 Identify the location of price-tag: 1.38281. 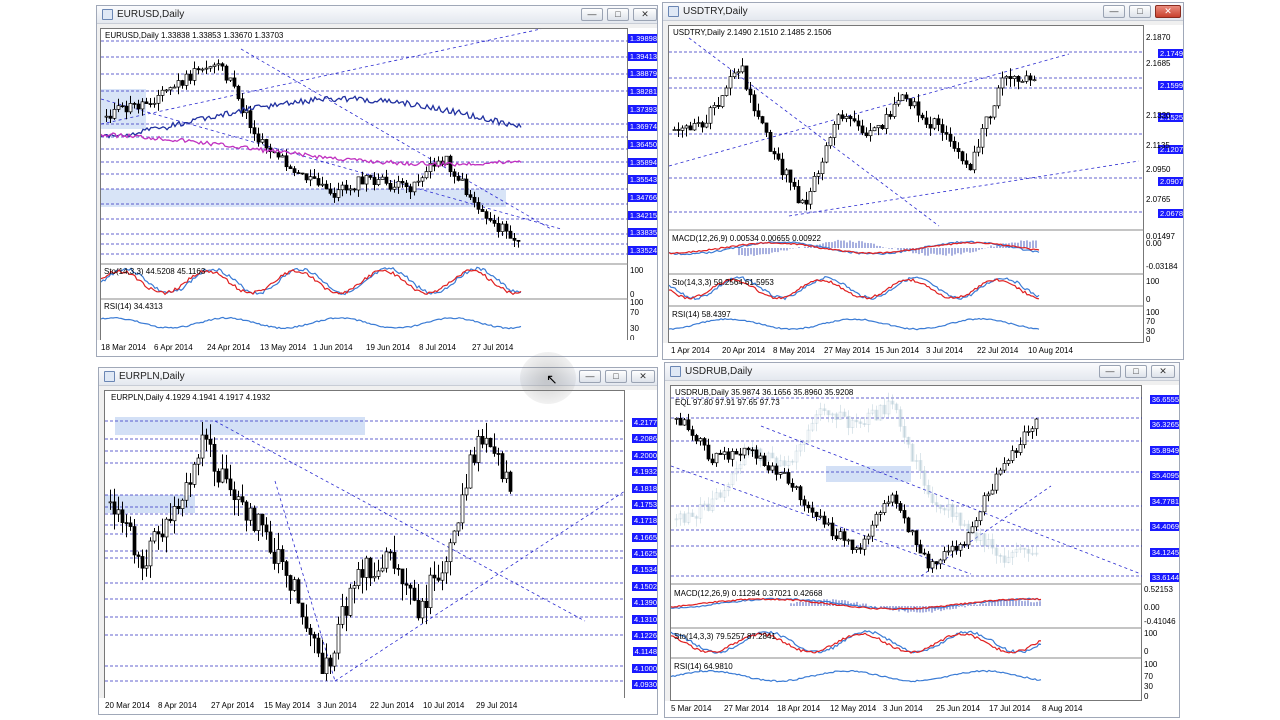
(642, 91).